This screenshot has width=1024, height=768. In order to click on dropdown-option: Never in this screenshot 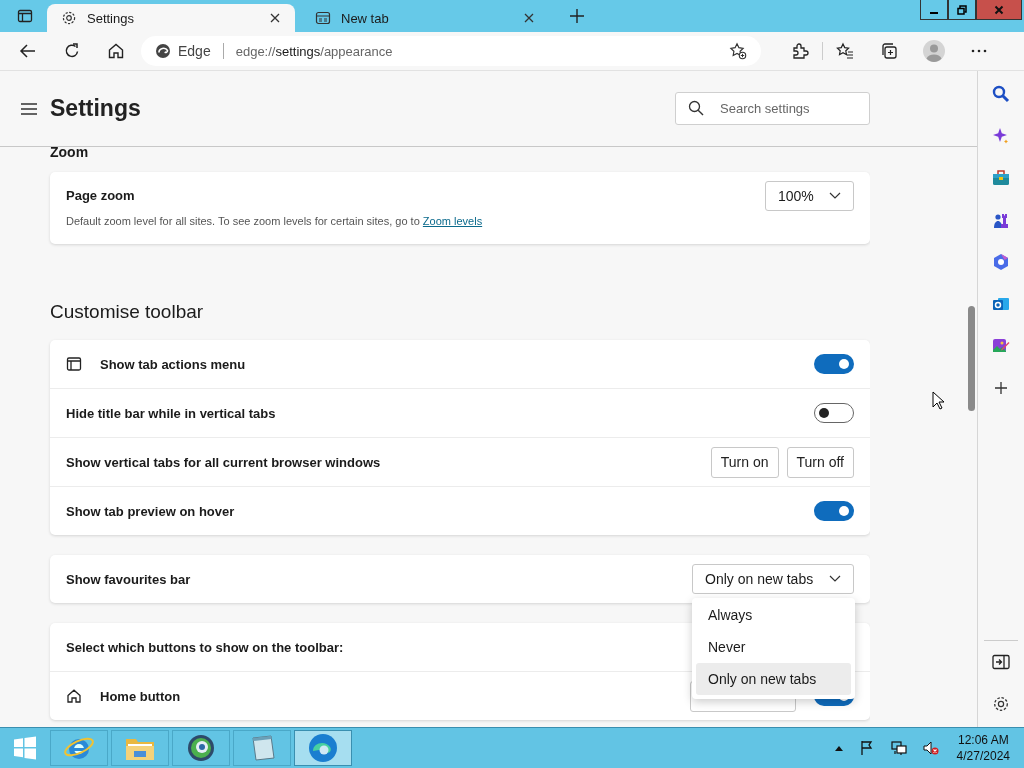, I will do `click(773, 647)`.